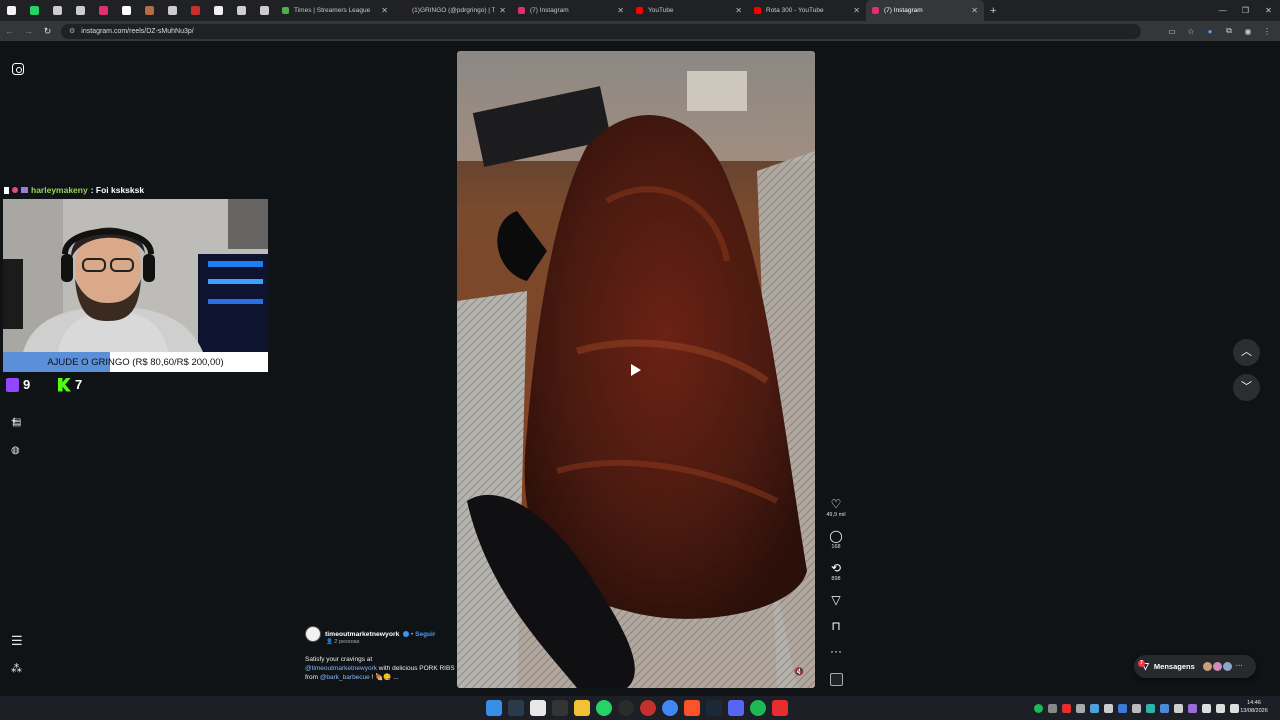 The height and width of the screenshot is (720, 1280). Describe the element at coordinates (335, 10) in the screenshot. I see `browser-tab: Times | Streamers League ✕` at that location.